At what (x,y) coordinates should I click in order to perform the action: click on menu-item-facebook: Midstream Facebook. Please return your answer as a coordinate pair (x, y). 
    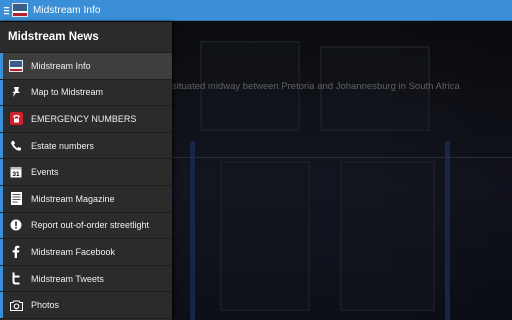
    Looking at the image, I should click on (86, 252).